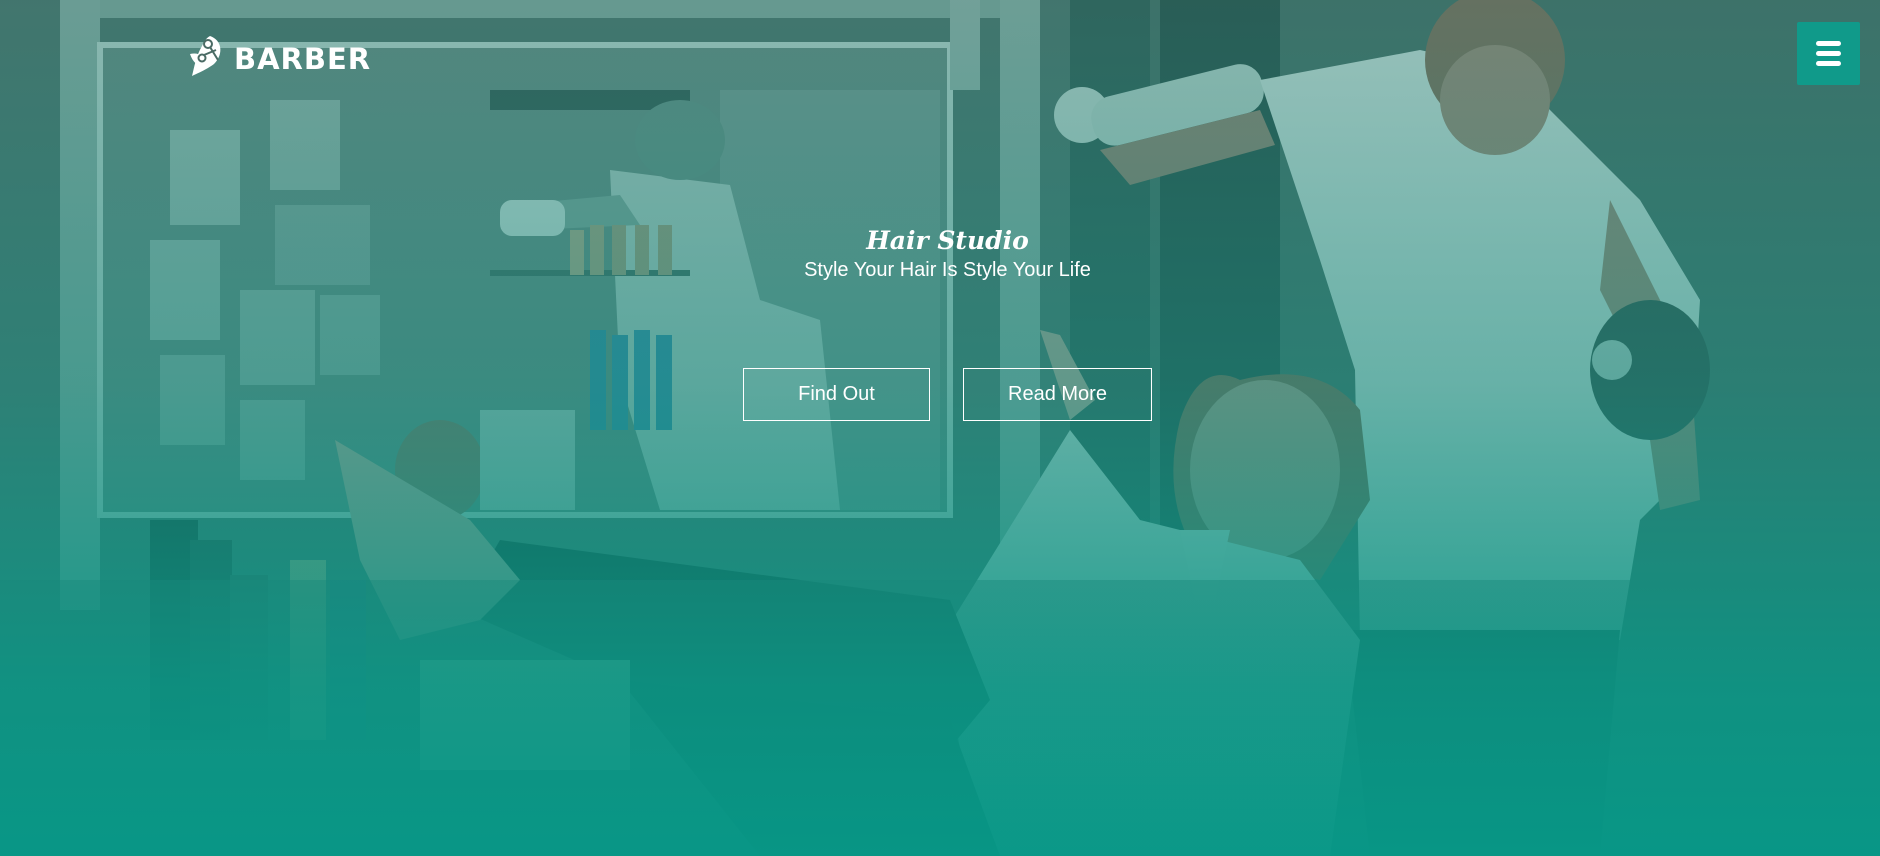 The height and width of the screenshot is (856, 1880). Describe the element at coordinates (1057, 394) in the screenshot. I see `read-more-button: Read More` at that location.